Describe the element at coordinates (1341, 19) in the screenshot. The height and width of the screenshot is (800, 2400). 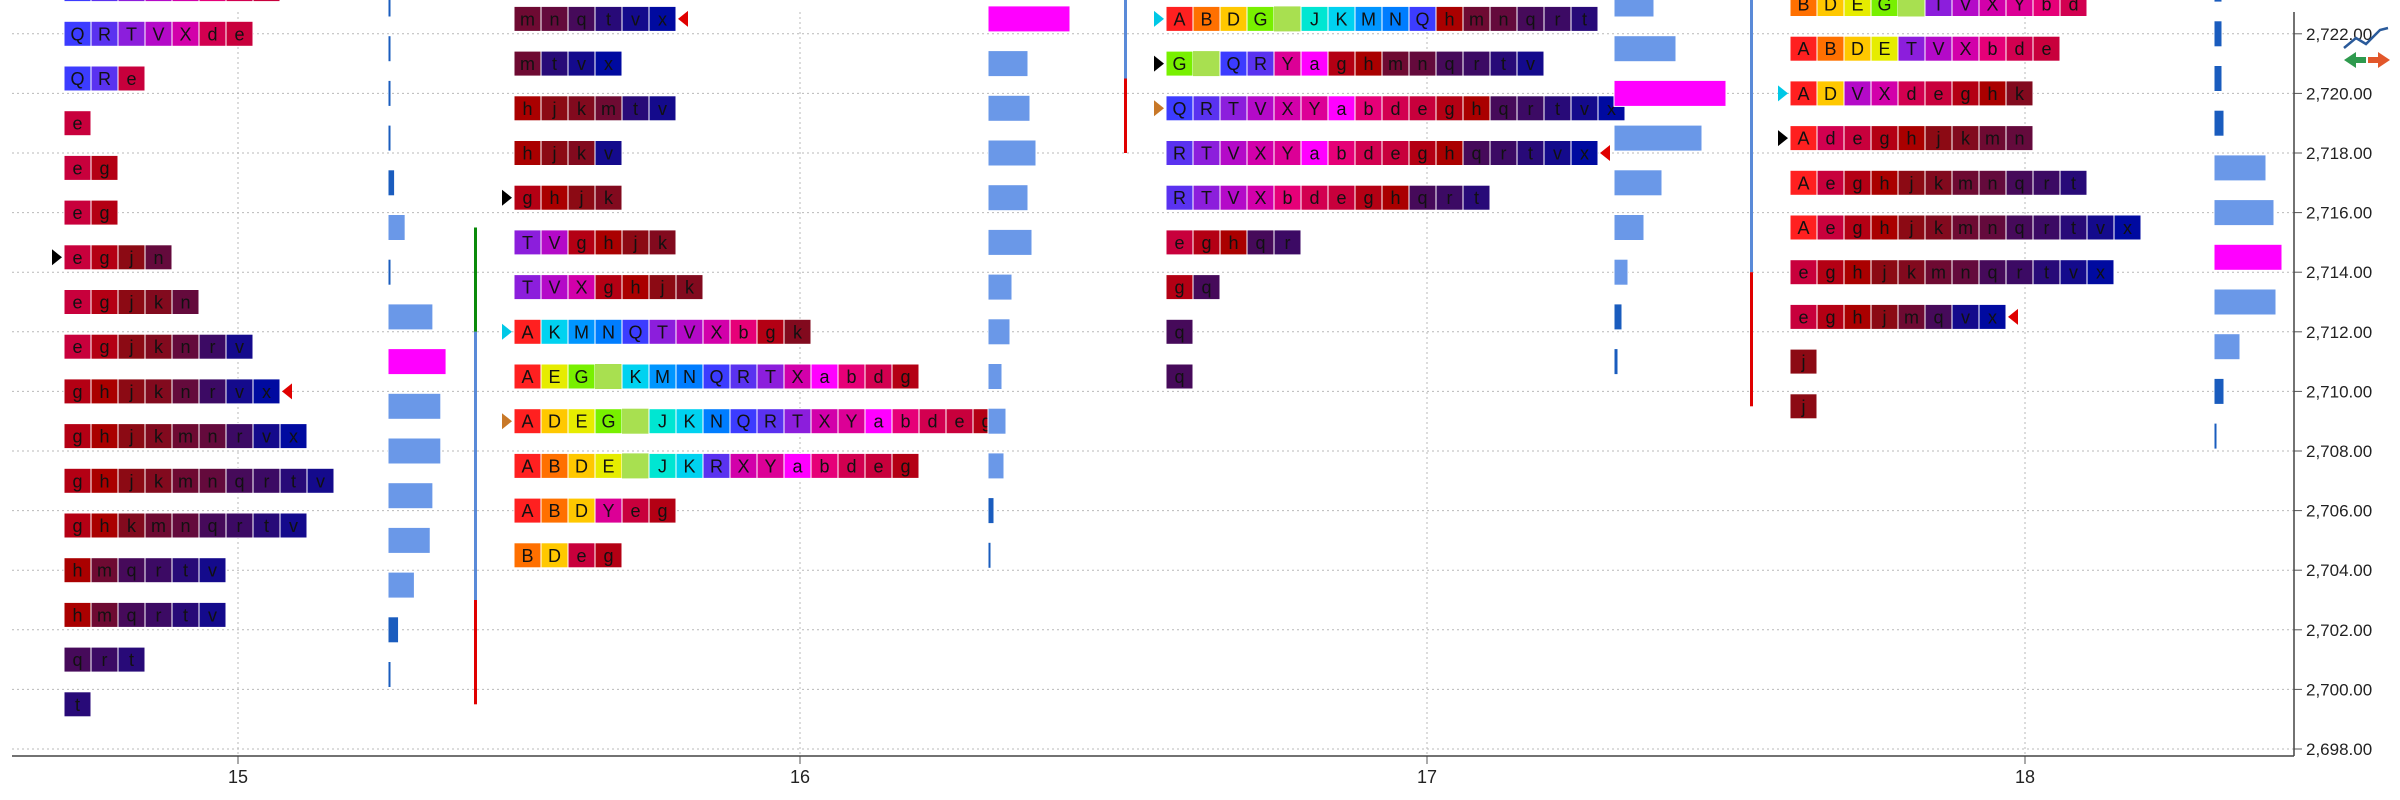
I see `tpo-letter: K` at that location.